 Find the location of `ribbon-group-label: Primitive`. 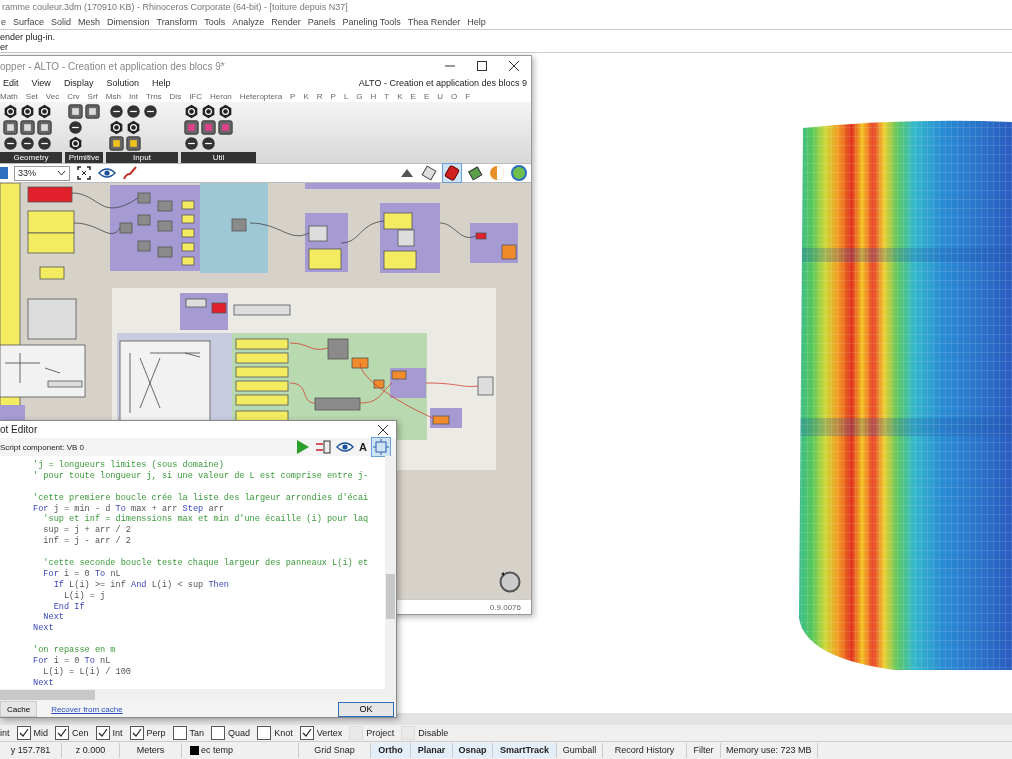

ribbon-group-label: Primitive is located at coordinates (84, 157).